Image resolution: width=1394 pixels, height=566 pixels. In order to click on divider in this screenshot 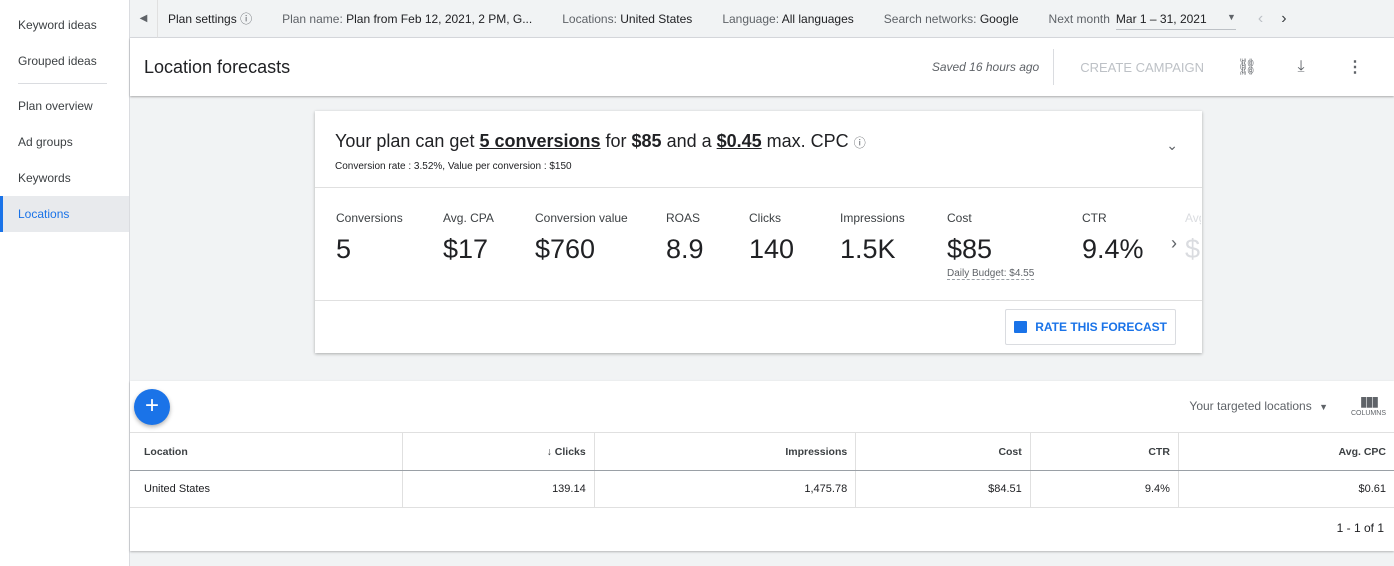, I will do `click(62, 83)`.